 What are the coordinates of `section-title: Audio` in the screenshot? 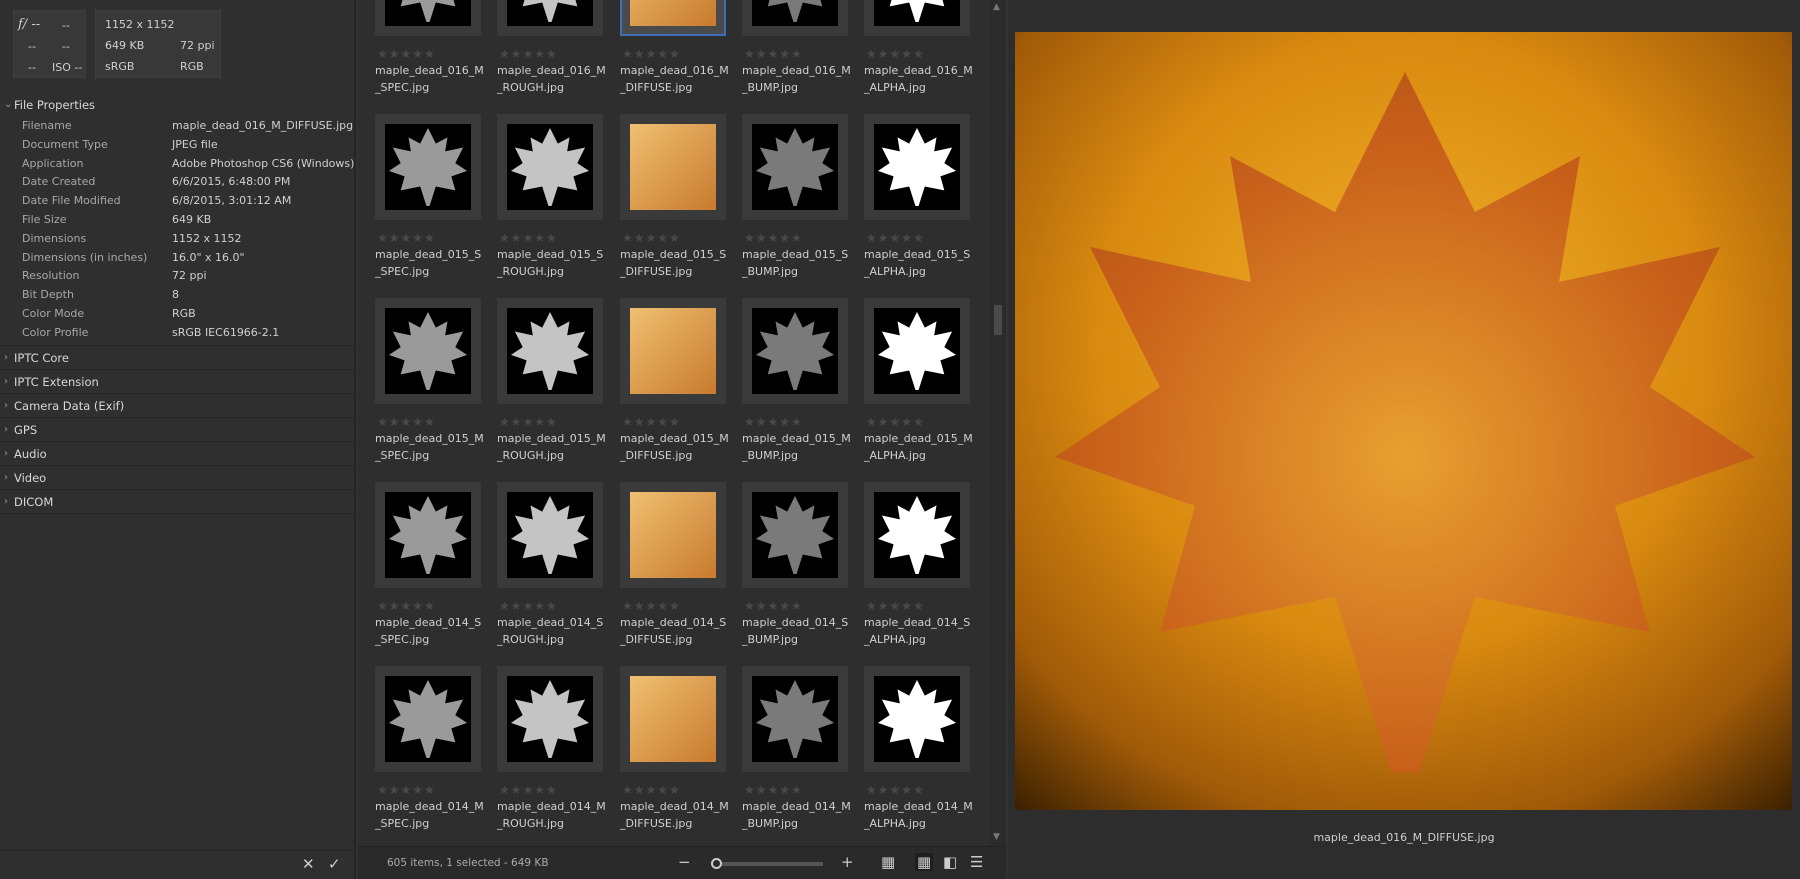 It's located at (30, 453).